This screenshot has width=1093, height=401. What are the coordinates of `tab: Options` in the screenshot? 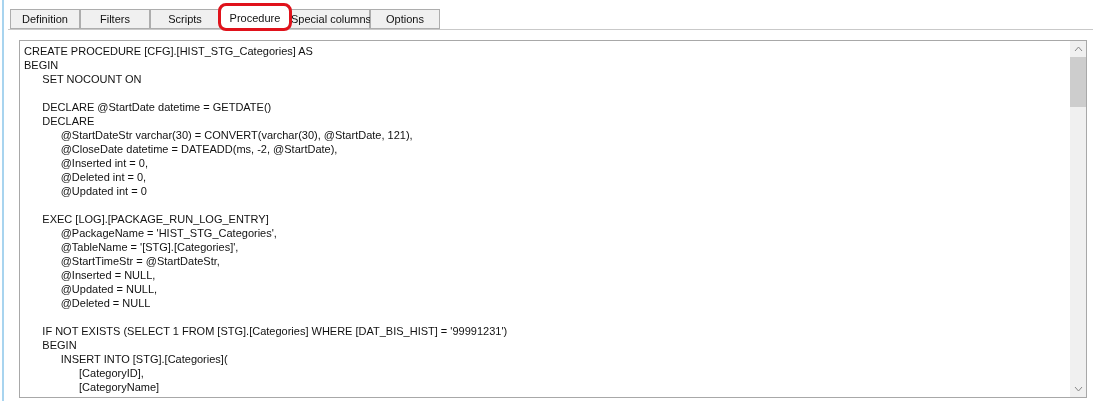 It's located at (405, 19).